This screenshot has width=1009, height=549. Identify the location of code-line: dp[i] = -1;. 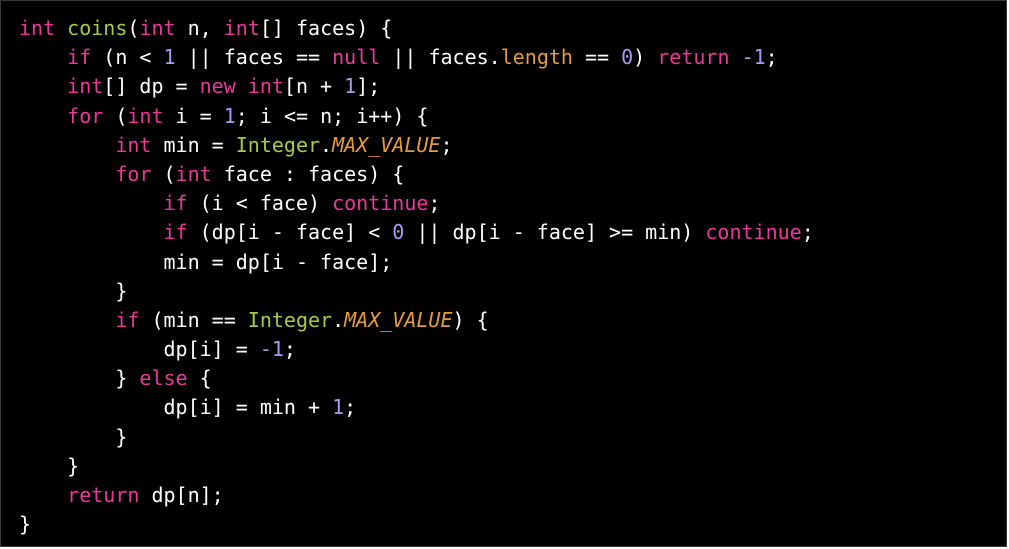
(416, 349).